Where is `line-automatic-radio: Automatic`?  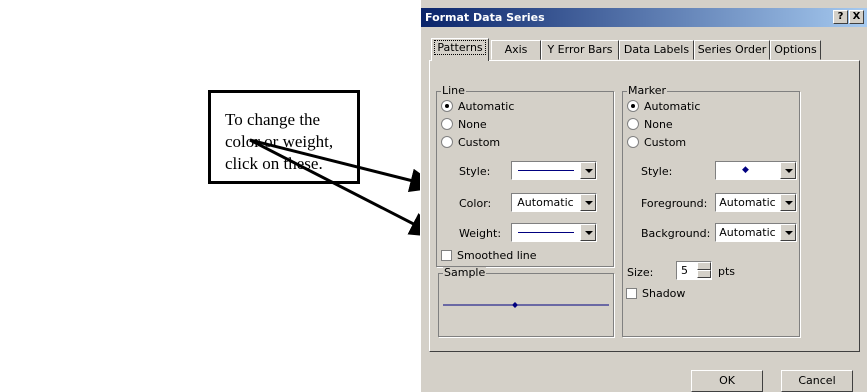
line-automatic-radio: Automatic is located at coordinates (477, 106).